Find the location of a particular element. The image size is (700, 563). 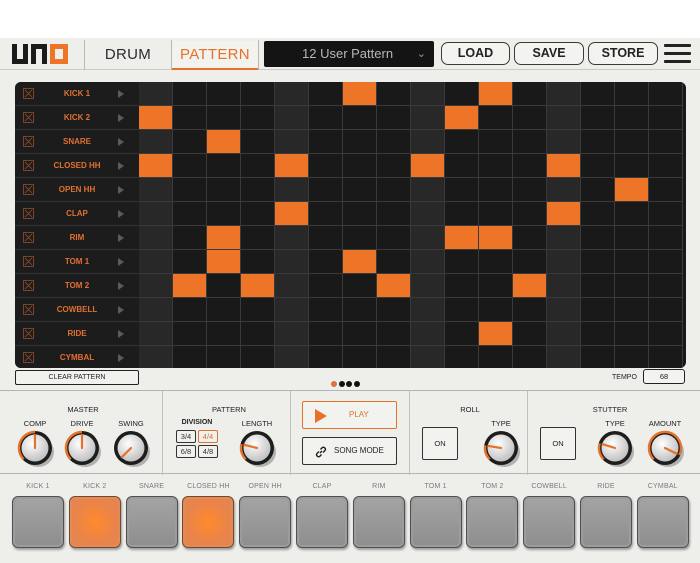

instrument-name: KICK 2 is located at coordinates (77, 118).